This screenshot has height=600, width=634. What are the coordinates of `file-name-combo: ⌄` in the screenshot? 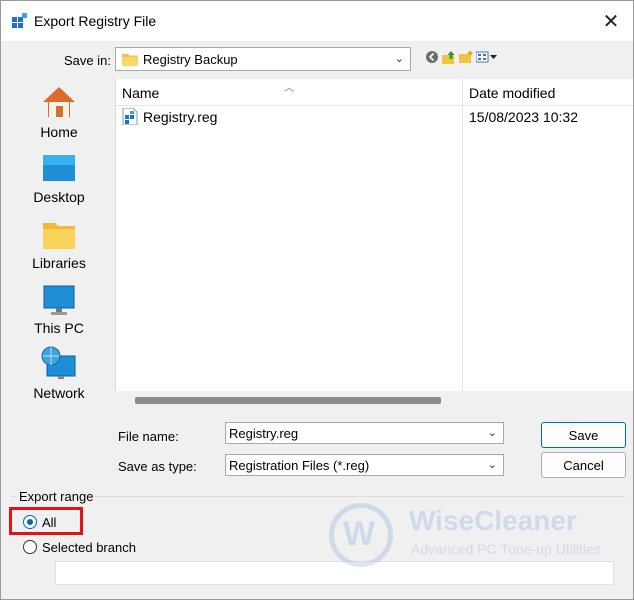 It's located at (364, 433).